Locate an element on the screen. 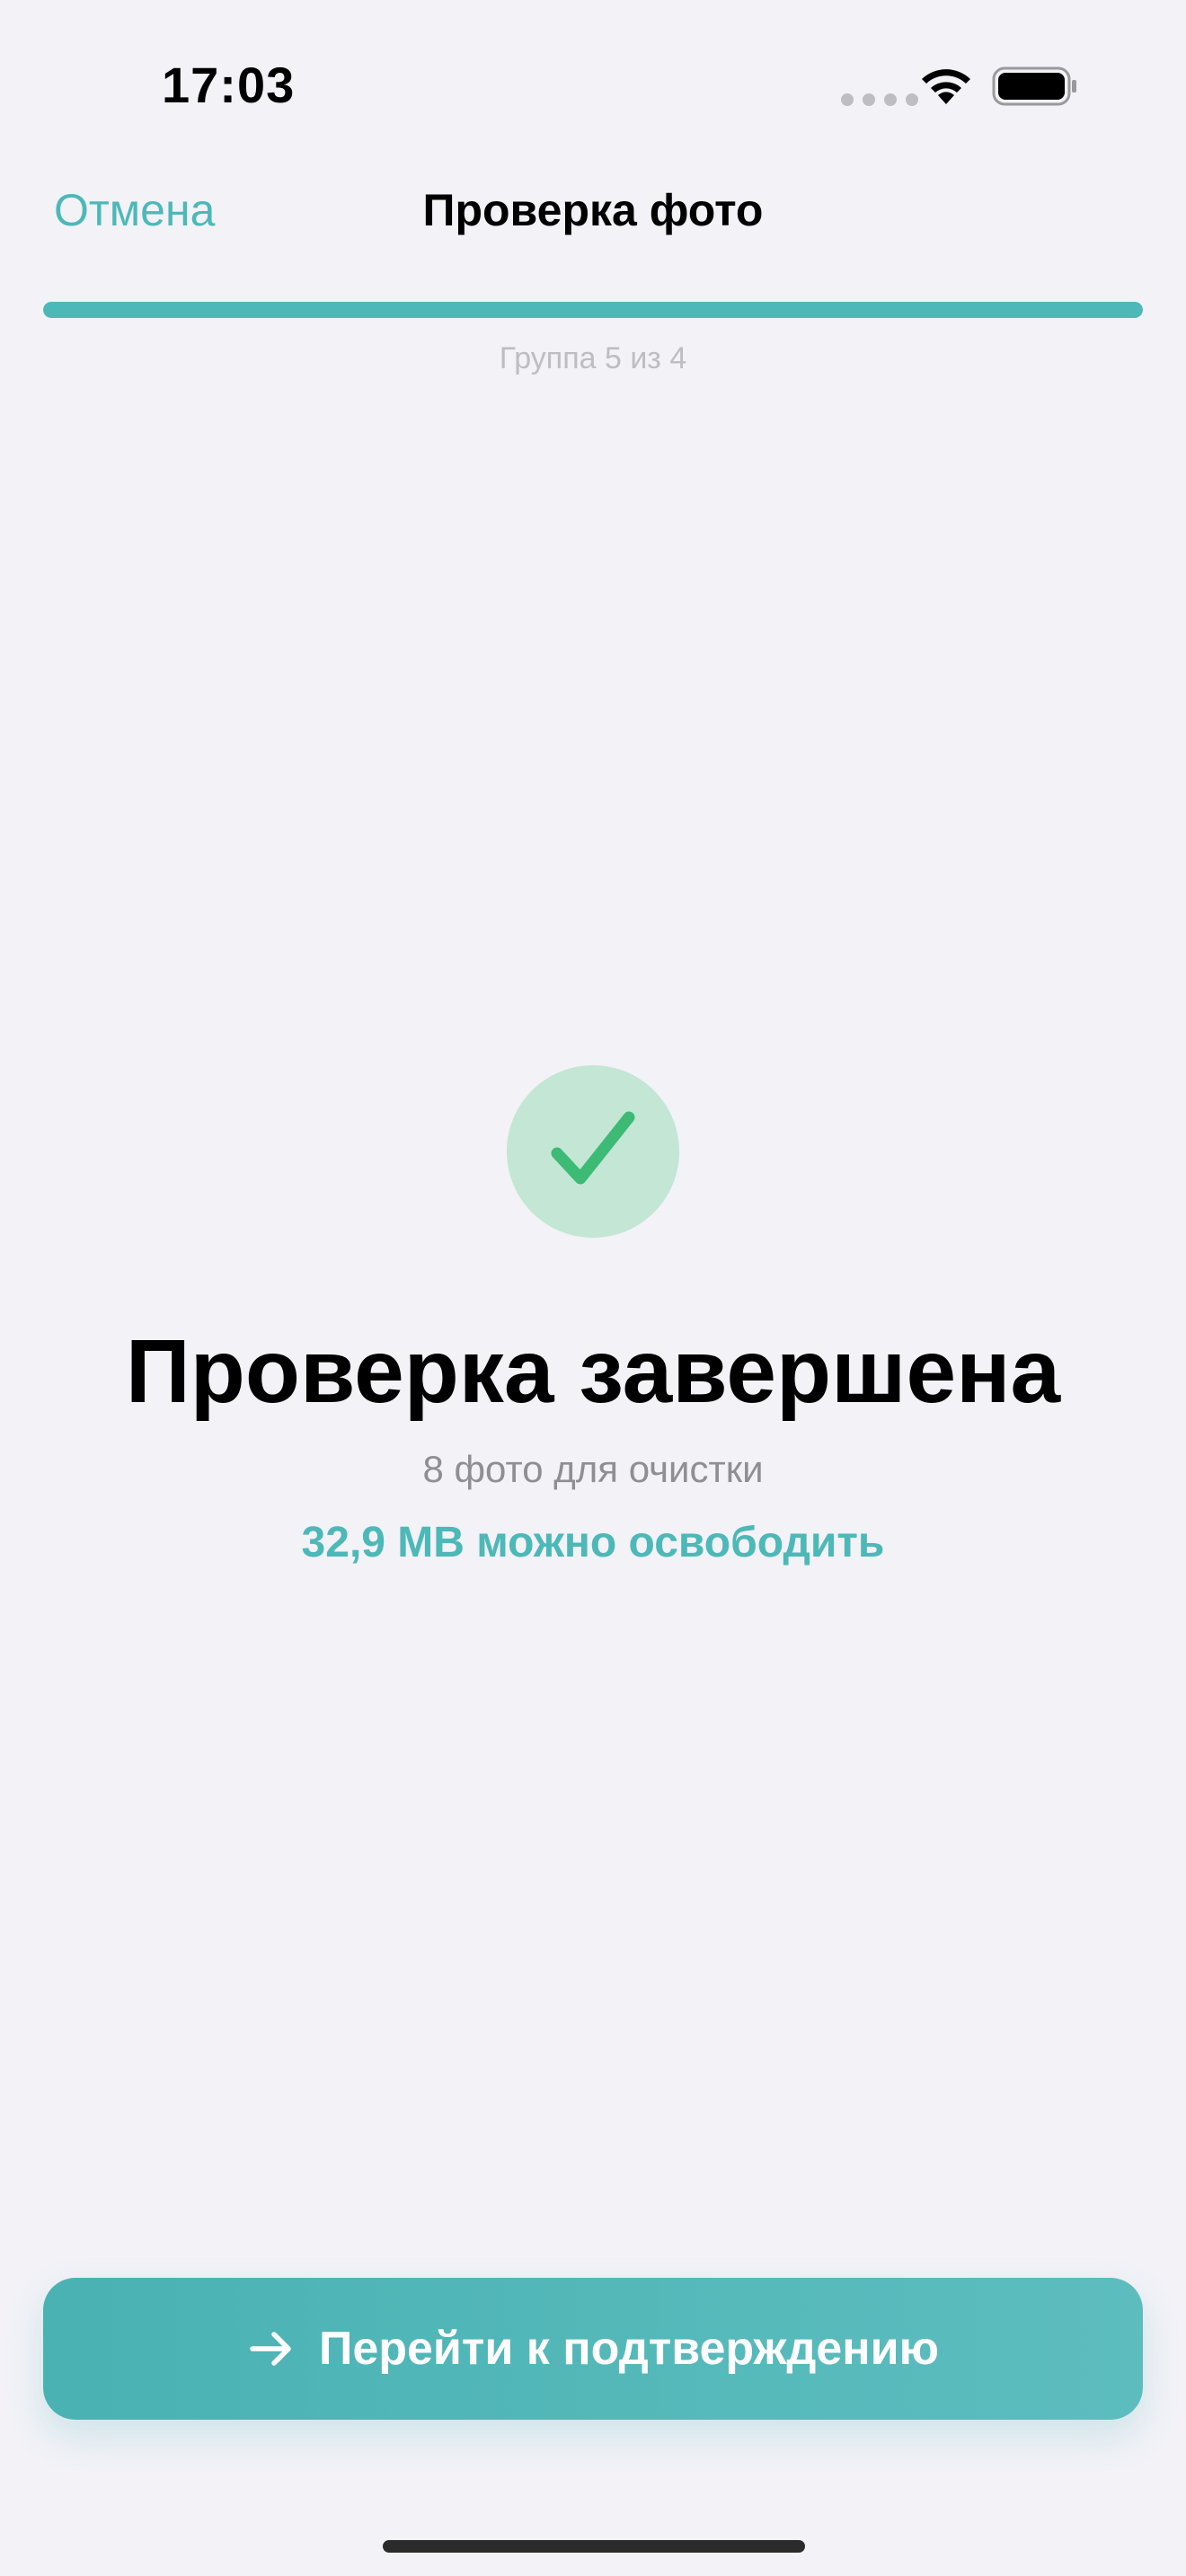 The image size is (1186, 2576). cellular-dots-icon is located at coordinates (879, 99).